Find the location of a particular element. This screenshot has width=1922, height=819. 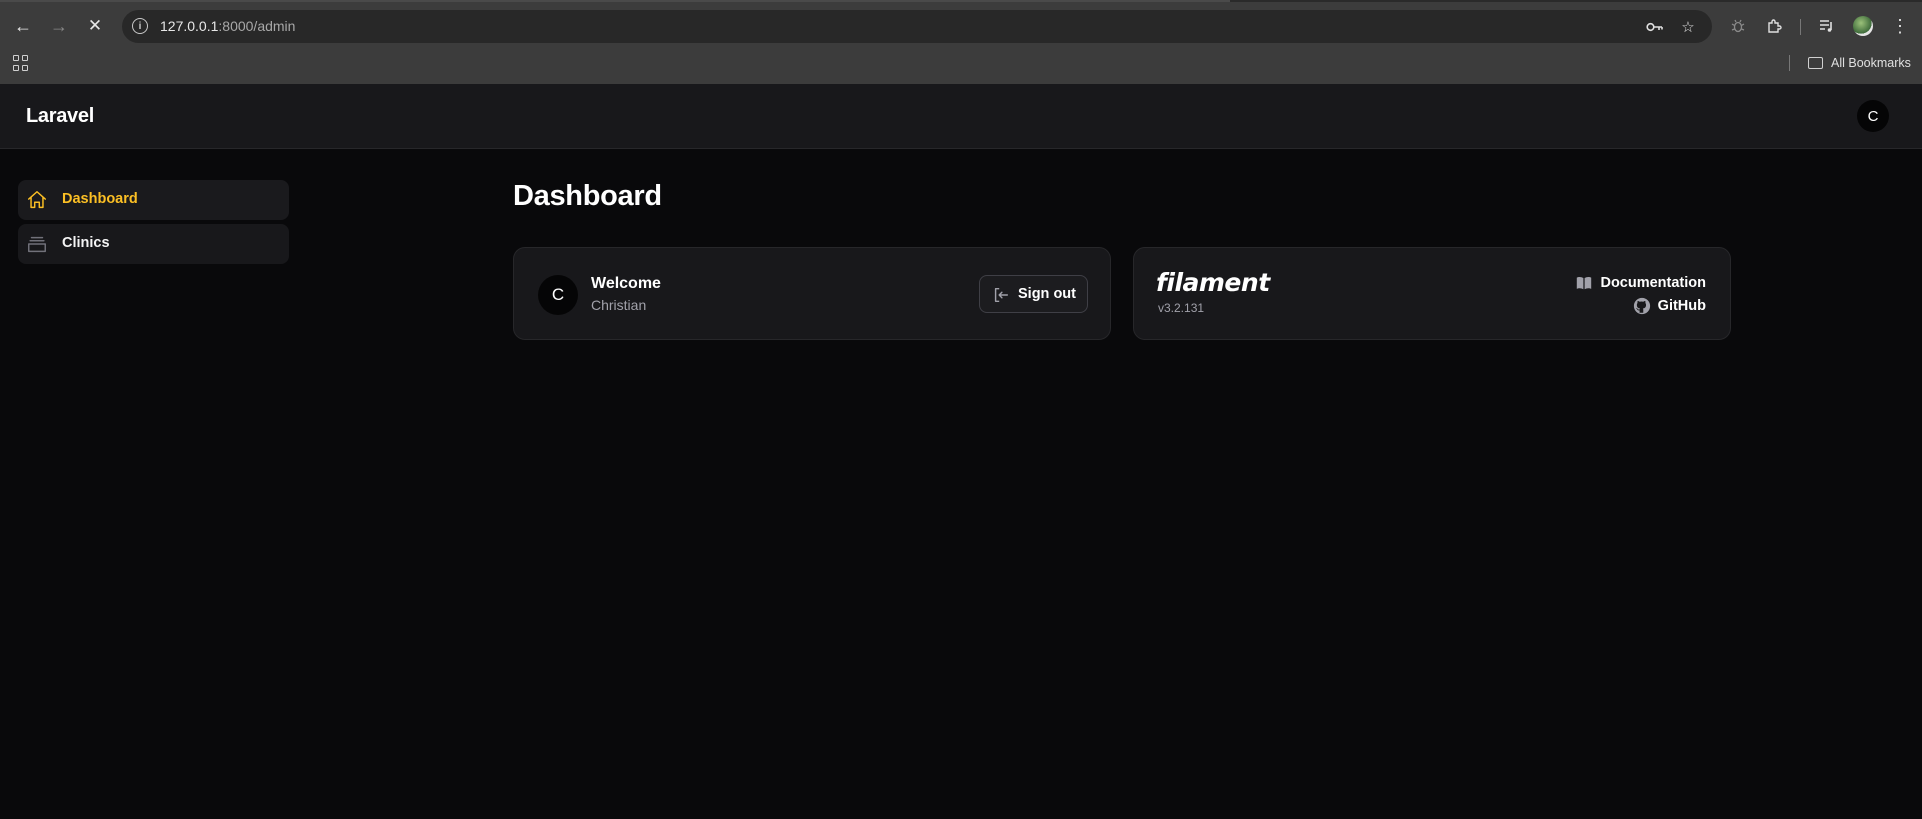

browser-profile-avatar is located at coordinates (1863, 26).